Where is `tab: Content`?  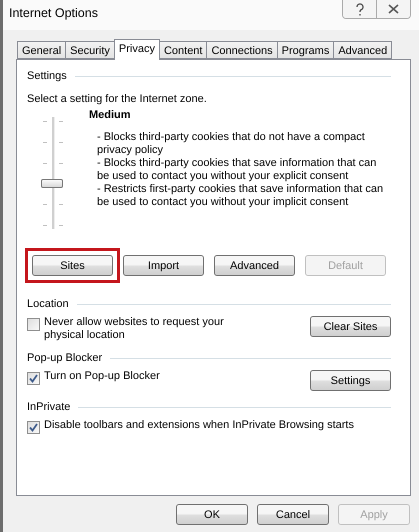
tab: Content is located at coordinates (183, 50).